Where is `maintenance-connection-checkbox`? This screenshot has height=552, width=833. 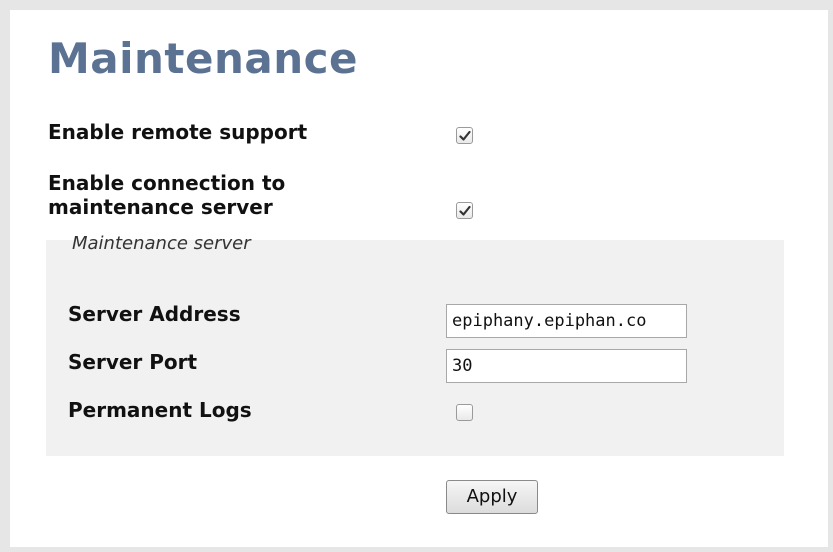
maintenance-connection-checkbox is located at coordinates (464, 210).